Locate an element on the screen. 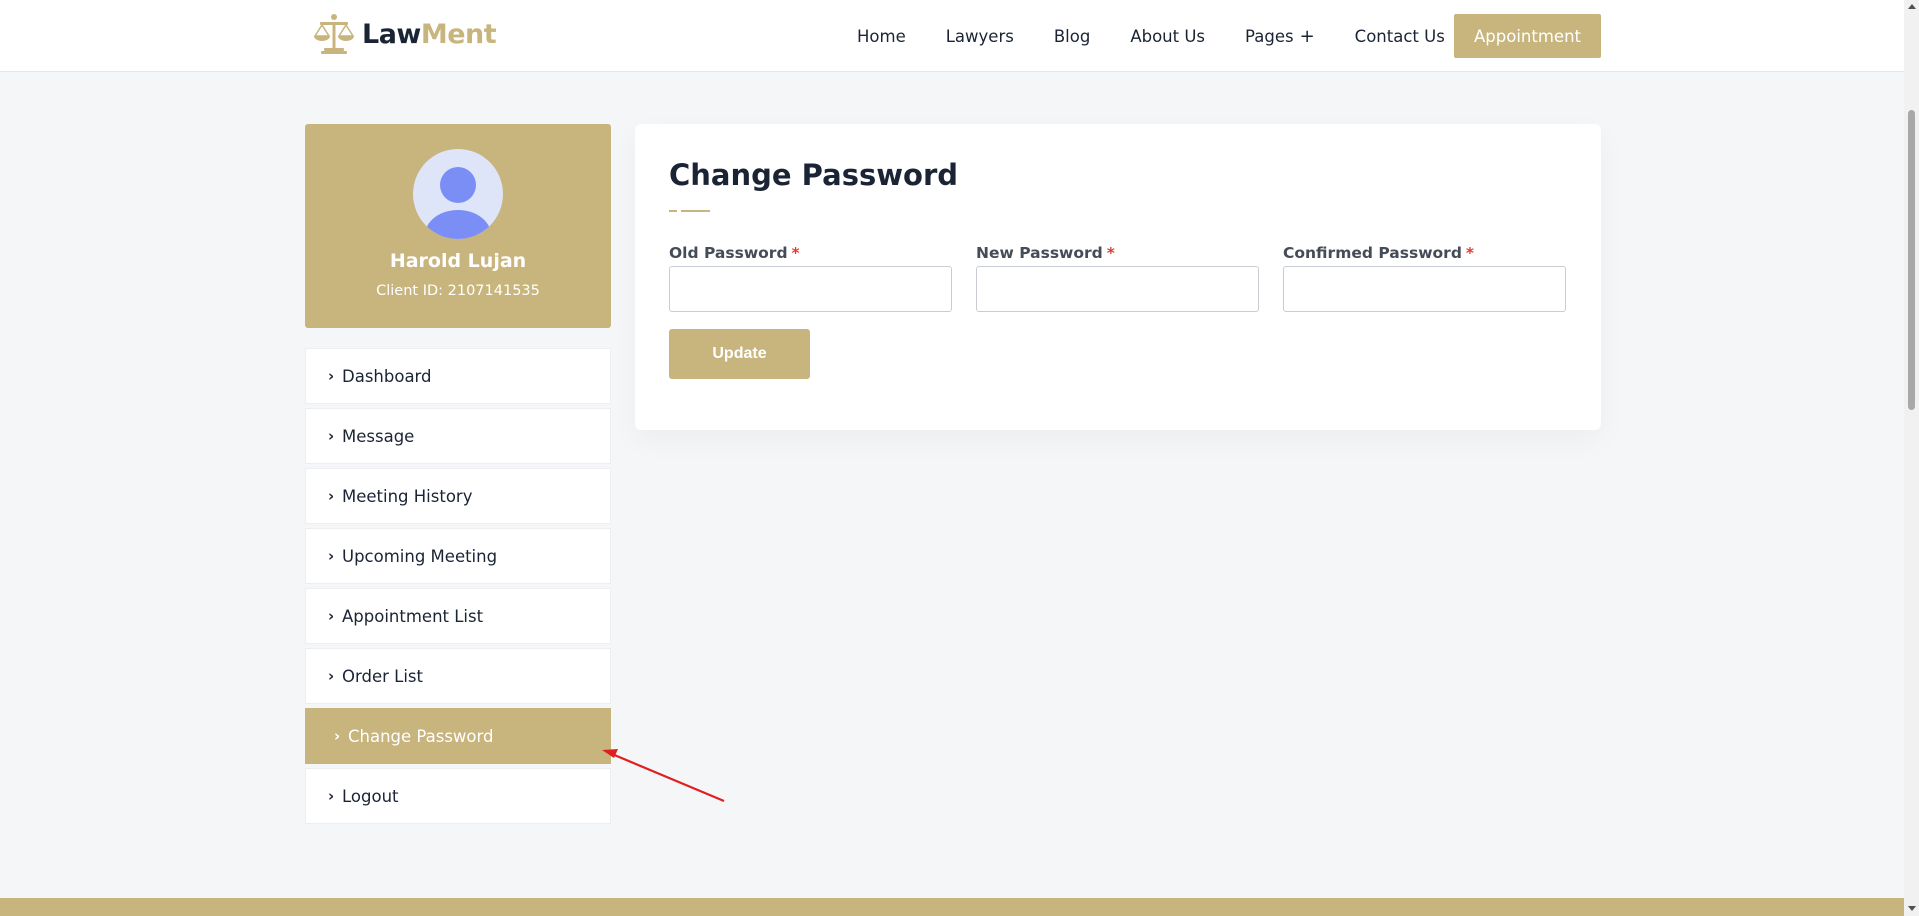  plus-icon: + is located at coordinates (1307, 36).